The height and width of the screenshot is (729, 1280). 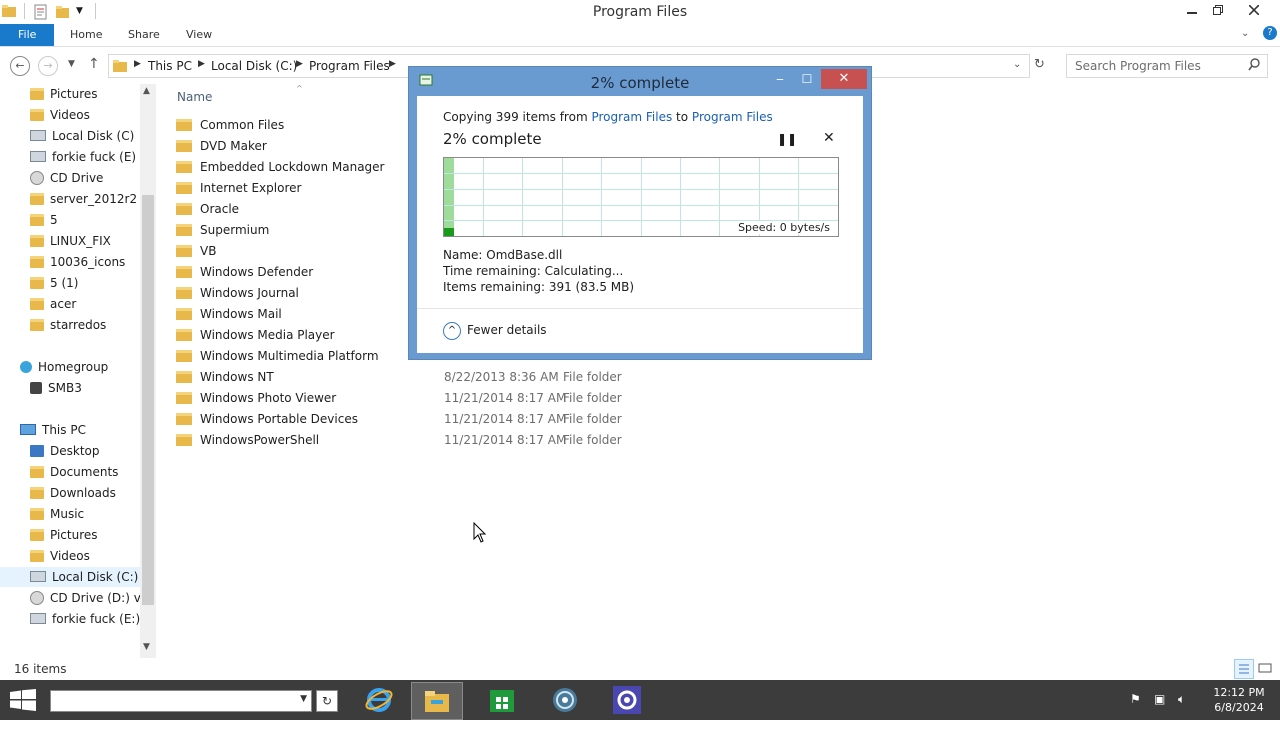 I want to click on expand-ribbon-icon: ⌄, so click(x=1245, y=33).